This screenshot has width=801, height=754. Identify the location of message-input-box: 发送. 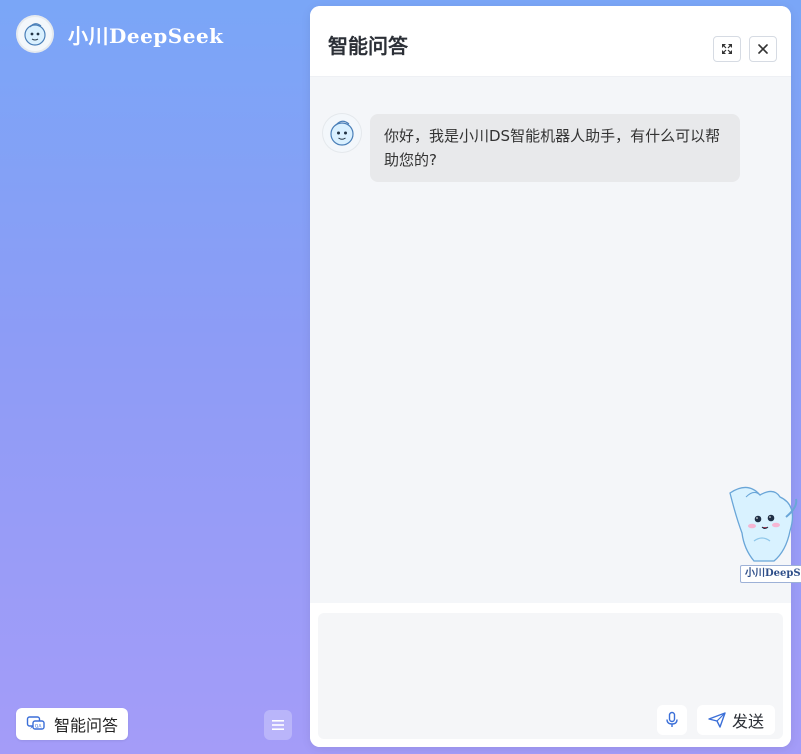
(550, 676).